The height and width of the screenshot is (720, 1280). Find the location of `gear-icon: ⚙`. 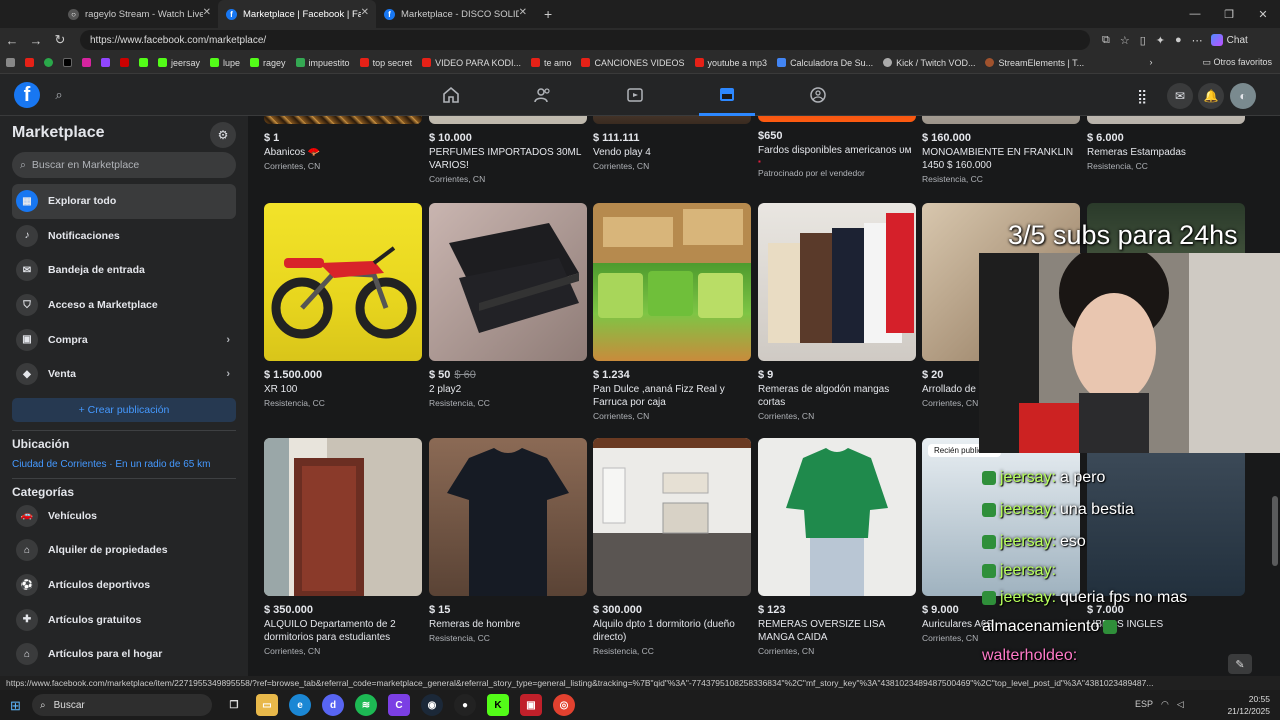

gear-icon: ⚙ is located at coordinates (223, 135).